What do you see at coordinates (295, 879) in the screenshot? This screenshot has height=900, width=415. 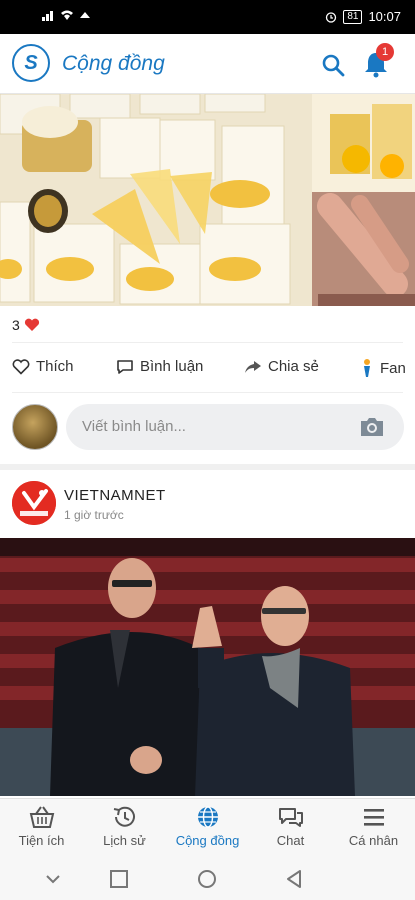 I see `back-icon` at bounding box center [295, 879].